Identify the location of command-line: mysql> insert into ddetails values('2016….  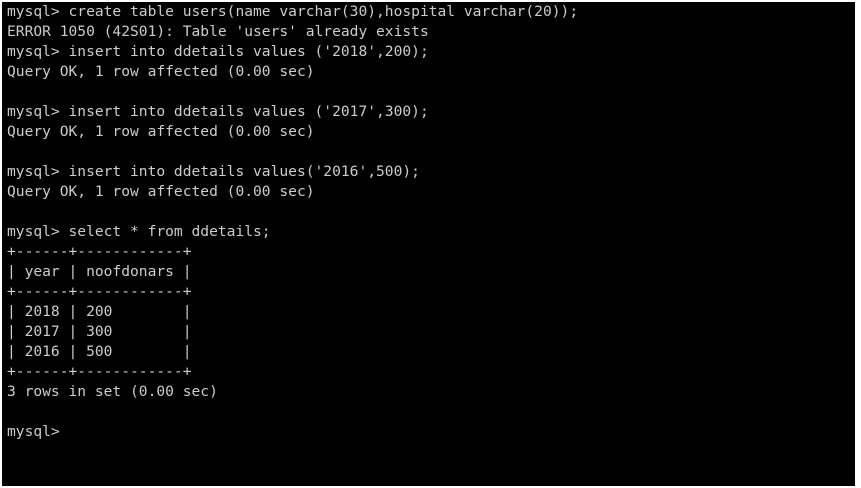
(213, 171).